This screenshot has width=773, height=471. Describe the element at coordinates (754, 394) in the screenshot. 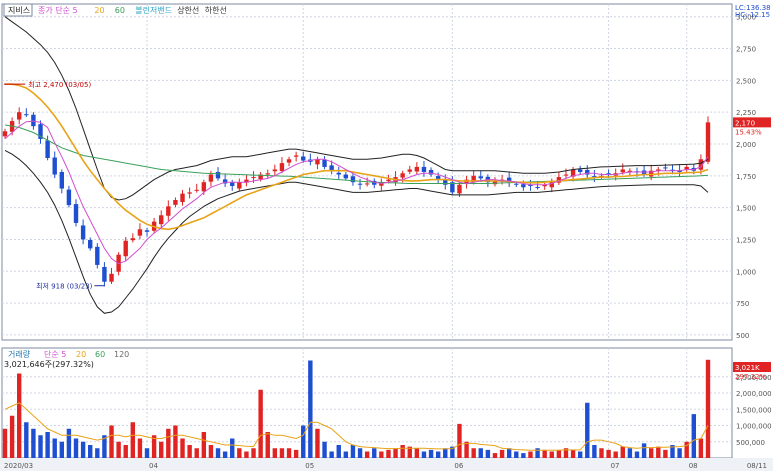

I see `volume-y-tick-label: 2,000,000` at that location.